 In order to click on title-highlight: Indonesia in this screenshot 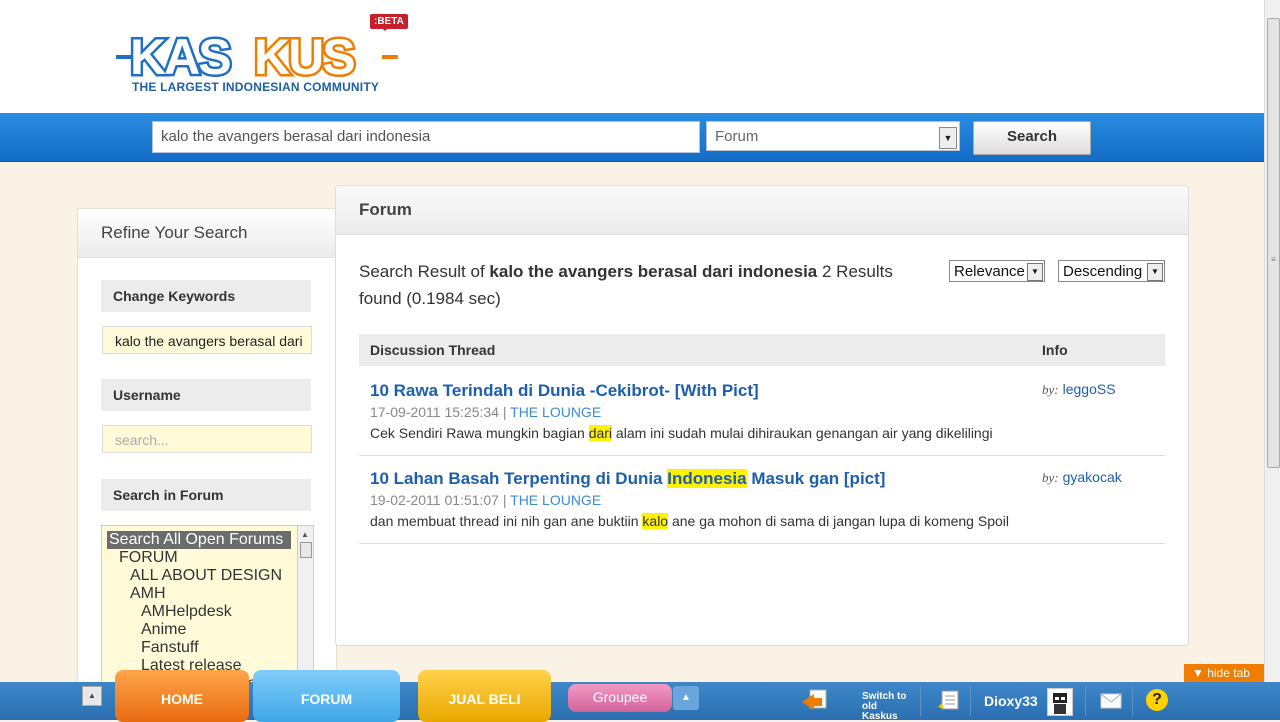, I will do `click(707, 478)`.